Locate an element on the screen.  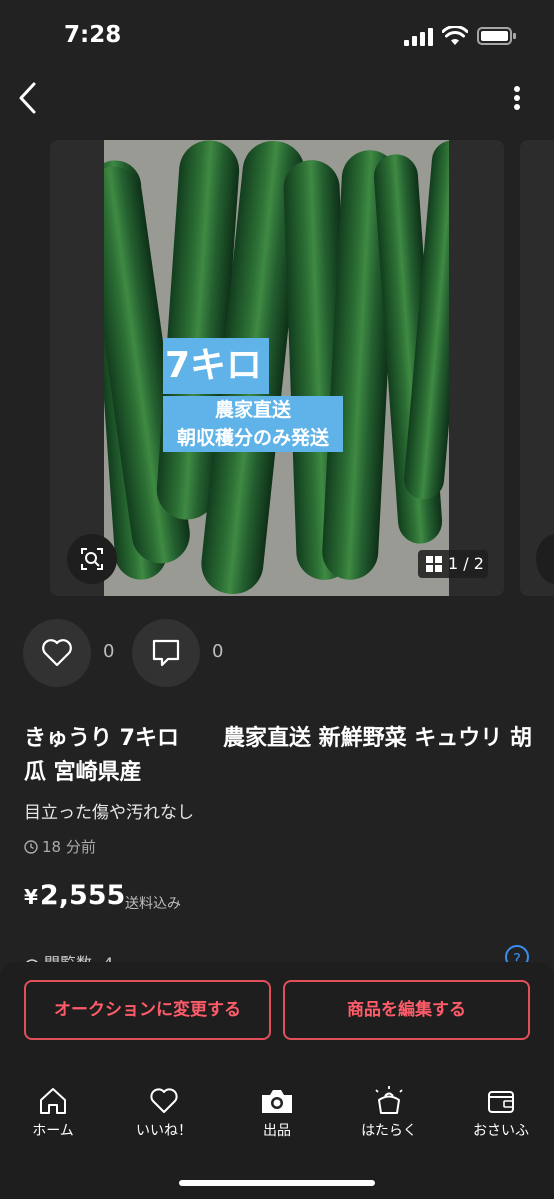
image-search-button is located at coordinates (92, 559).